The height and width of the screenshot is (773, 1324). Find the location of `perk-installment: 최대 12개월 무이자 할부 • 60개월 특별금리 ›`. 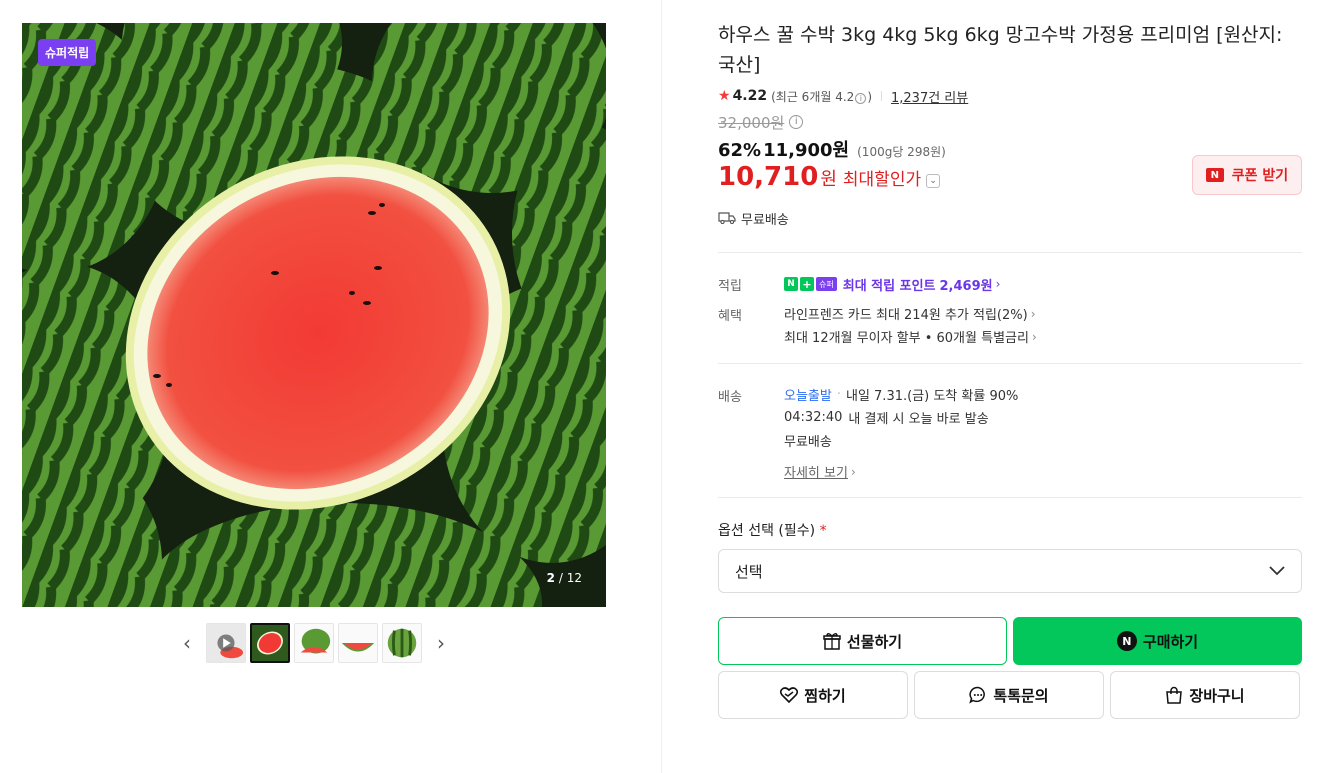

perk-installment: 최대 12개월 무이자 할부 • 60개월 특별금리 › is located at coordinates (1043, 336).